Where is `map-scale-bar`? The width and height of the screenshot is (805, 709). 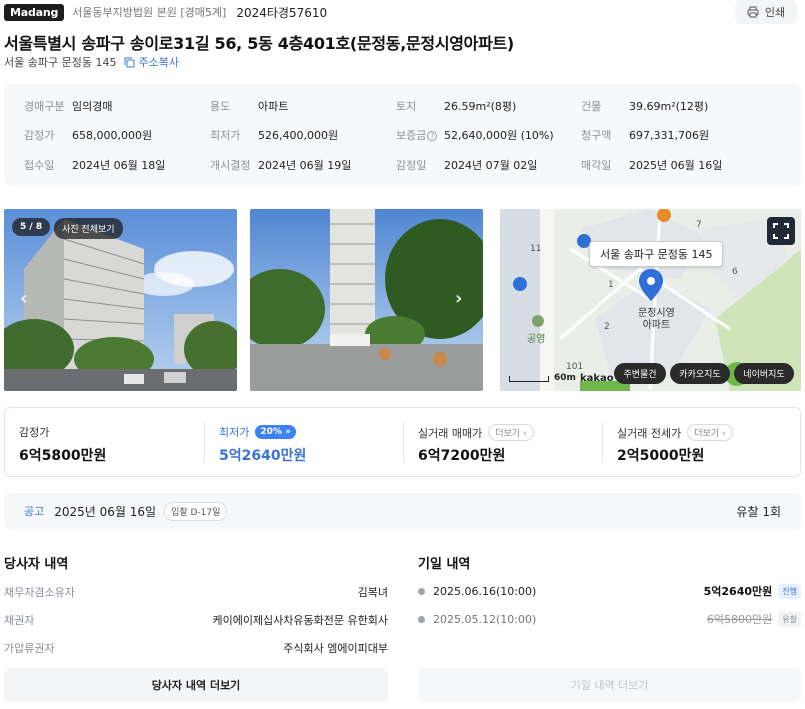 map-scale-bar is located at coordinates (529, 379).